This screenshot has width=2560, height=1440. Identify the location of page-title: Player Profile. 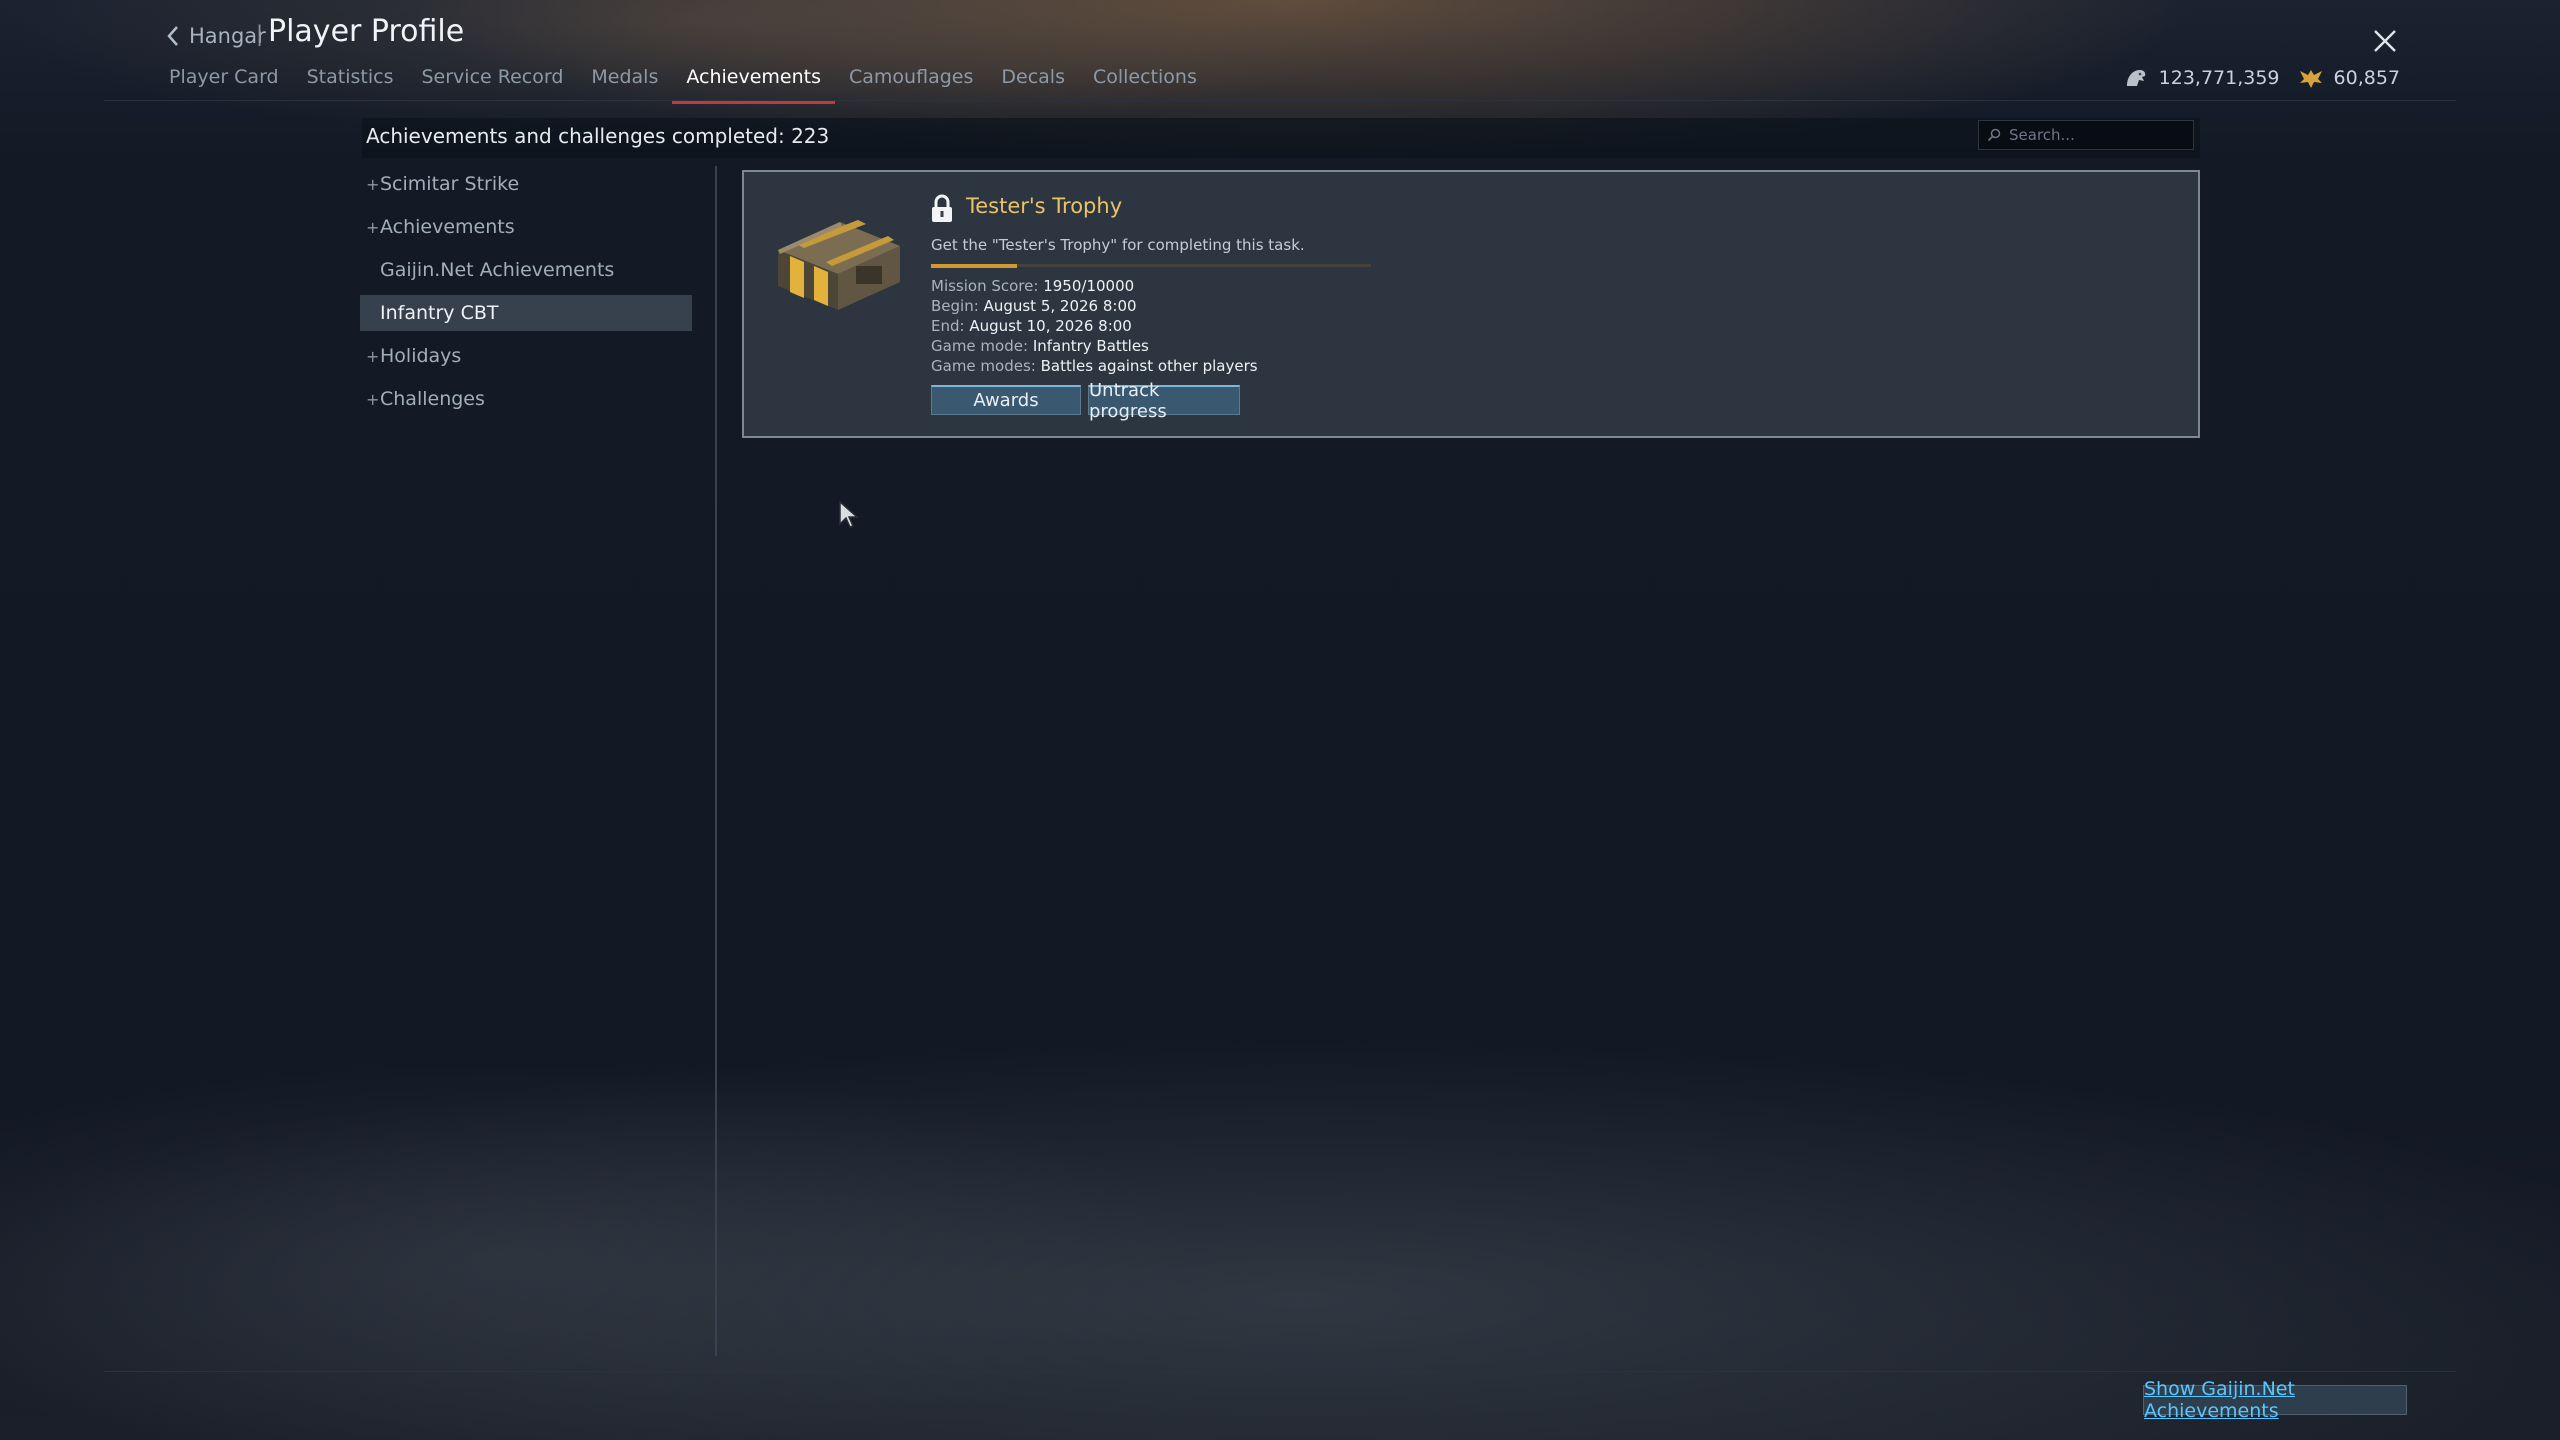
(366, 31).